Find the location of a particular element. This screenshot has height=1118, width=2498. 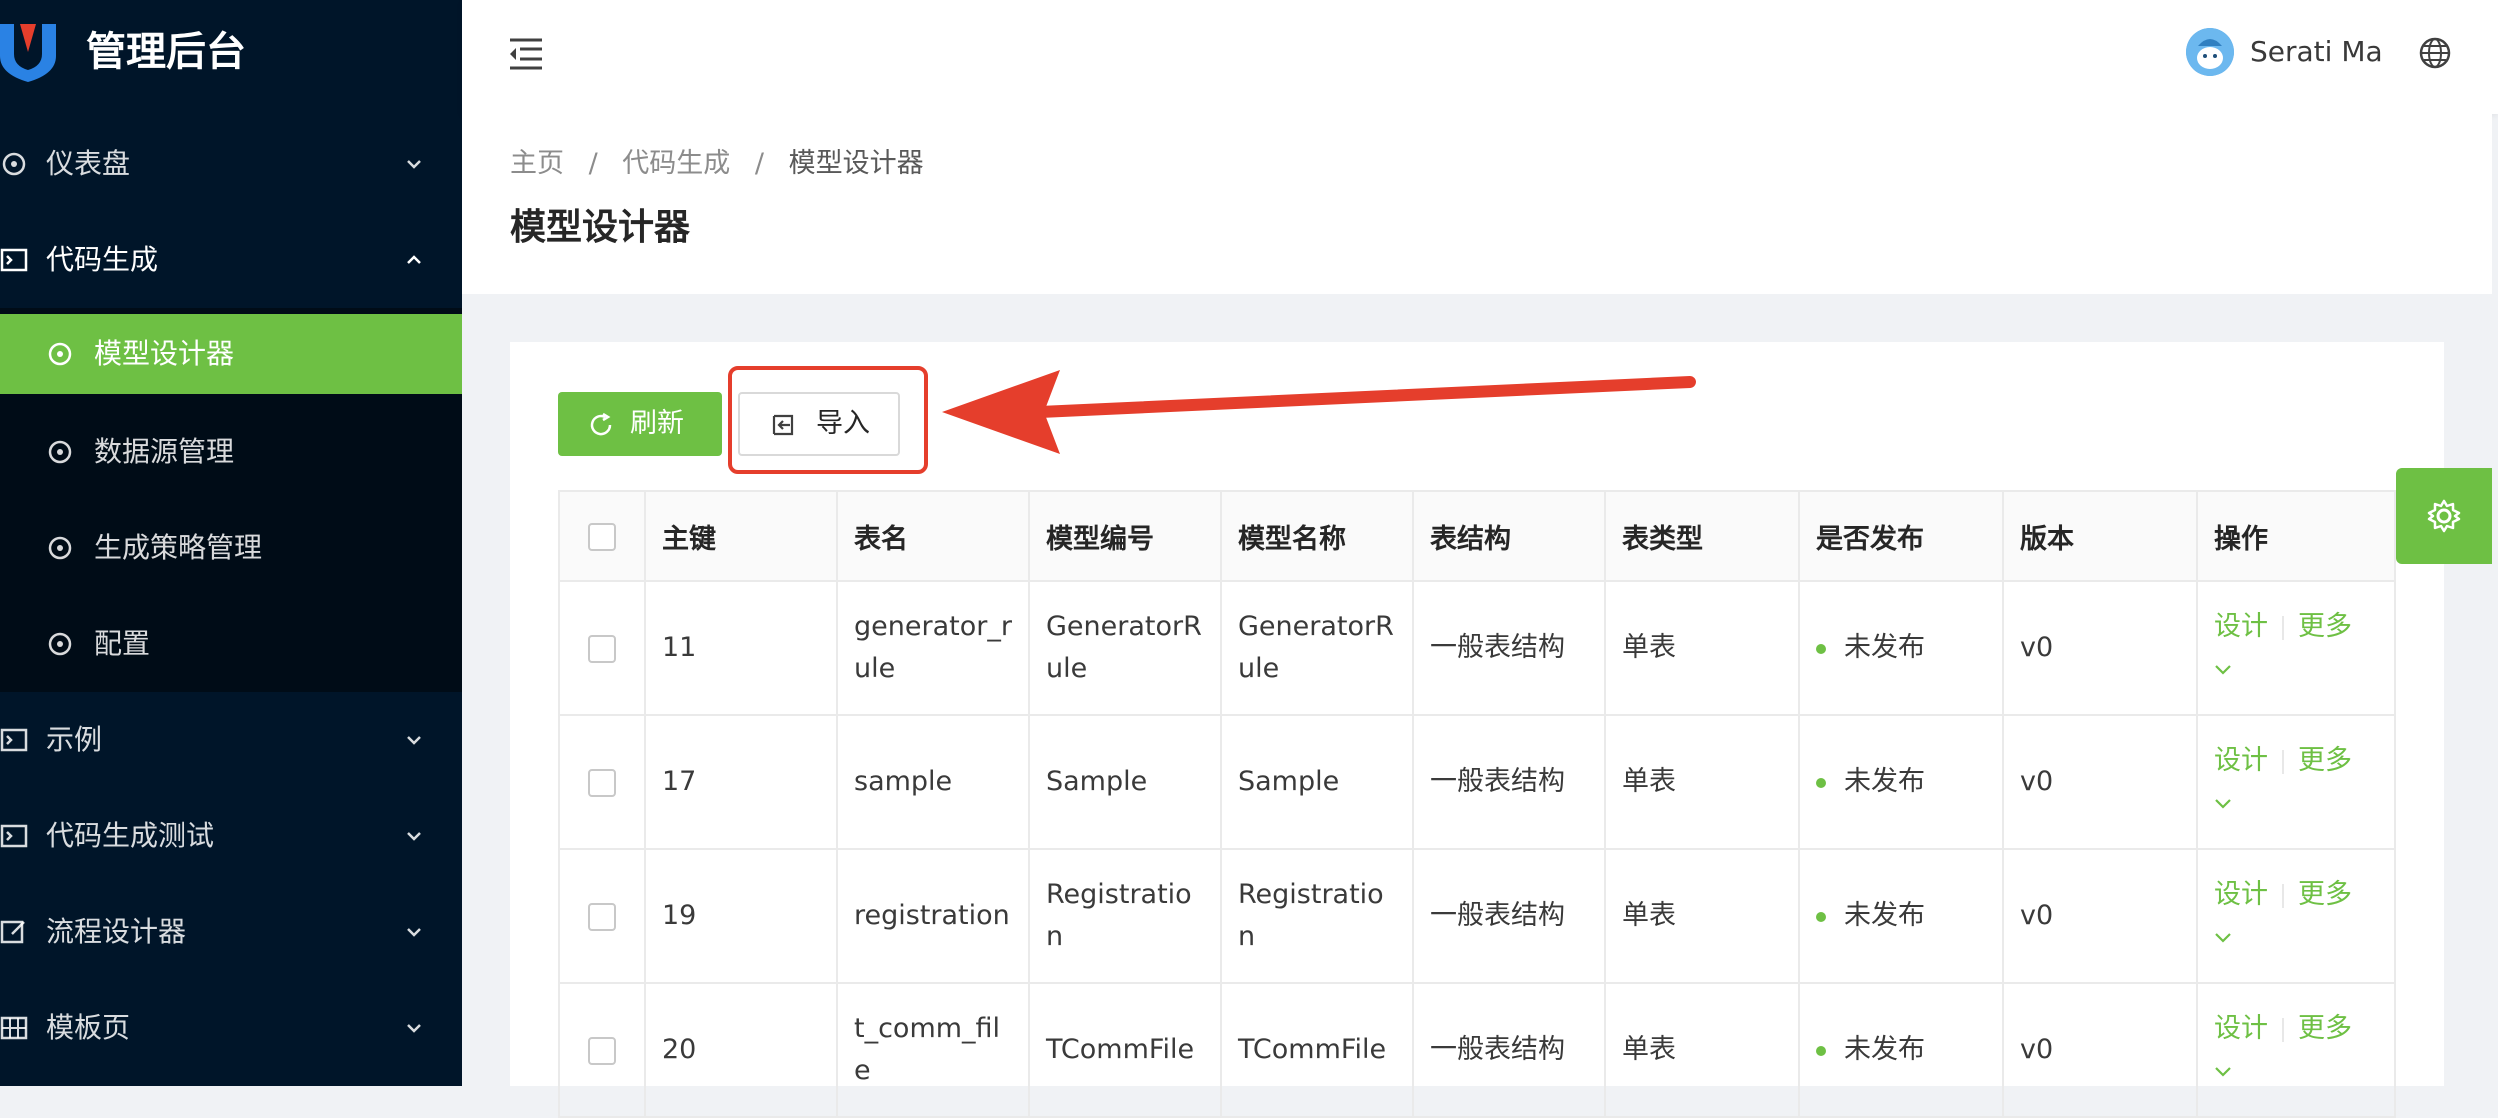

breadcrumb-home: 主页 is located at coordinates (537, 163).